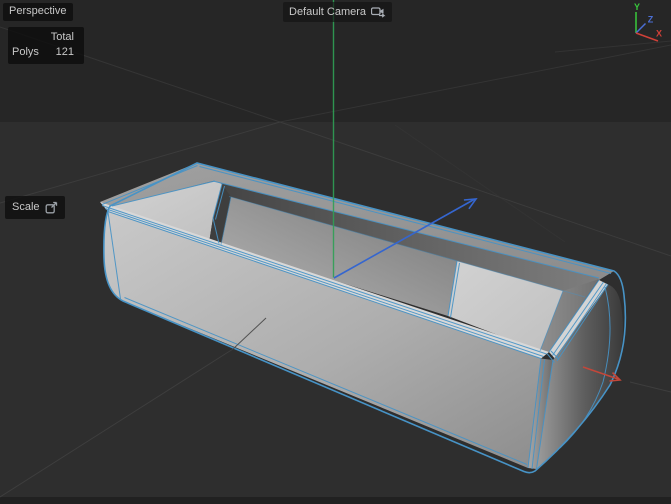  Describe the element at coordinates (651, 20) in the screenshot. I see `gizmo-z-label: Z` at that location.